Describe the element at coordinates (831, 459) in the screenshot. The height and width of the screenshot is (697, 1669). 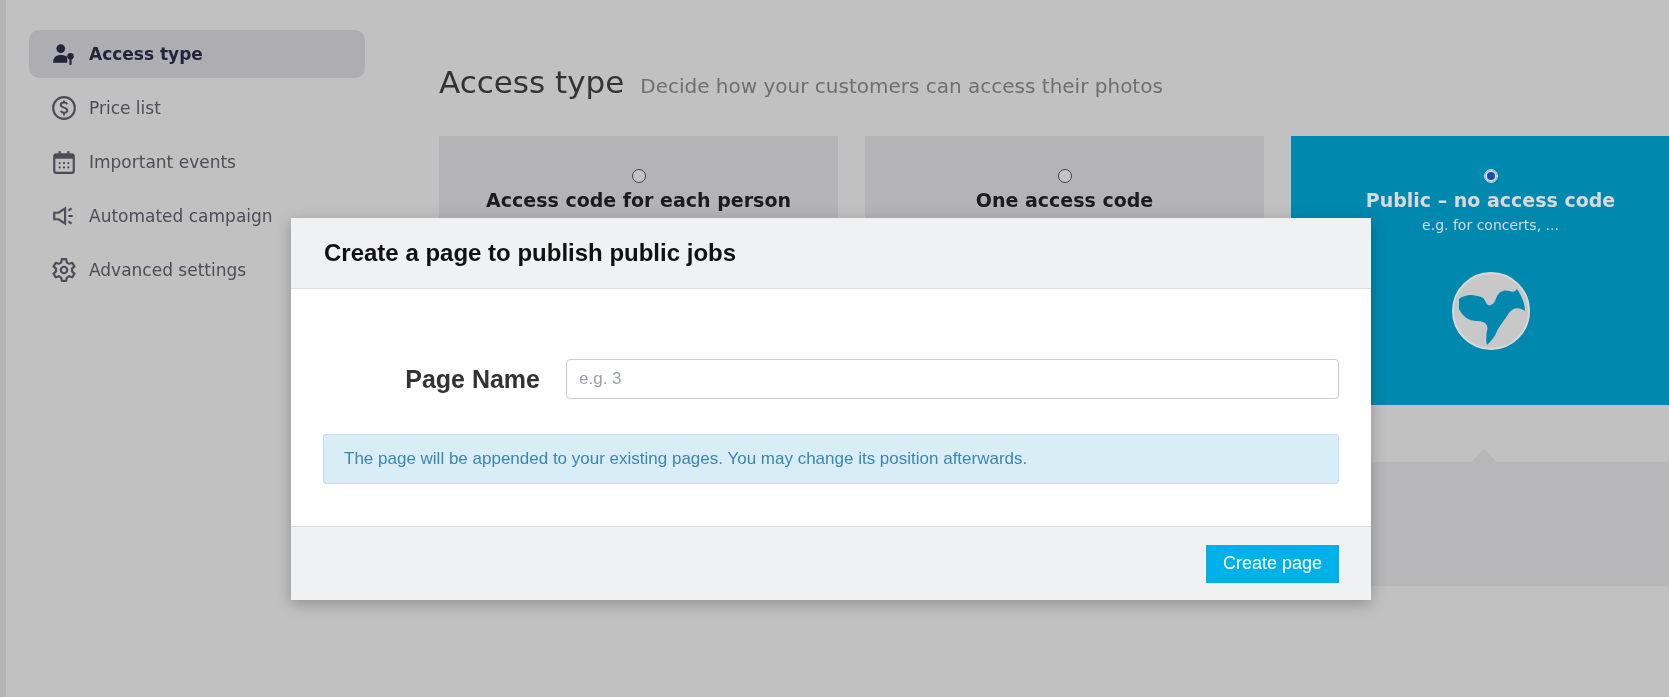
I see `info-message: The page will be appended to your existing pages. You may change its position afterwards.` at that location.